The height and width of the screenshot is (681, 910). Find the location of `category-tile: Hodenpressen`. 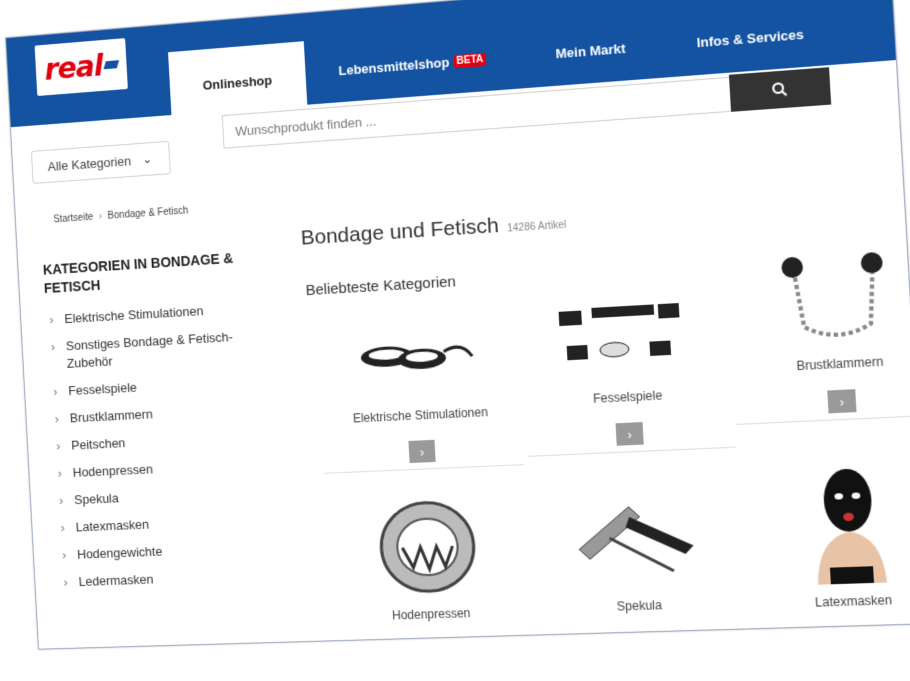

category-tile: Hodenpressen is located at coordinates (429, 559).